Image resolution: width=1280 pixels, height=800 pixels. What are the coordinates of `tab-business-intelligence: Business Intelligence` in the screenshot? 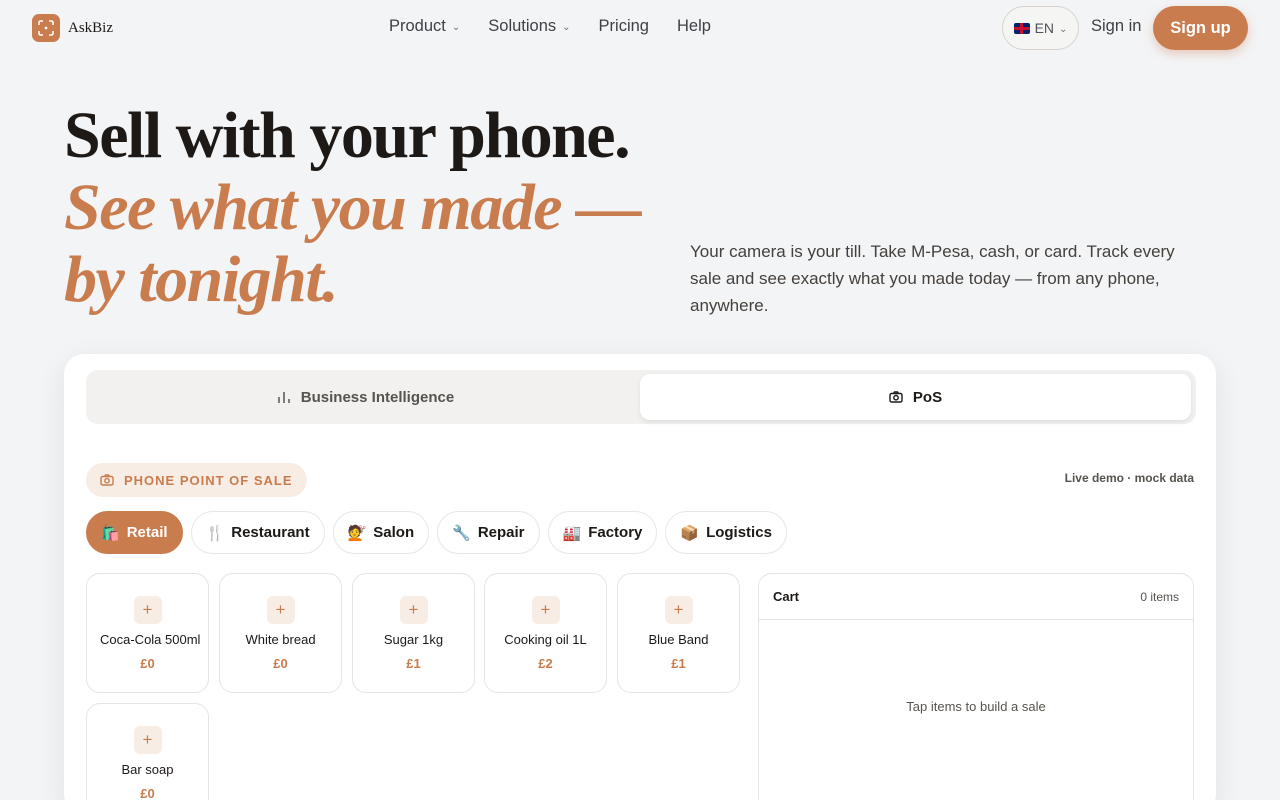 It's located at (365, 397).